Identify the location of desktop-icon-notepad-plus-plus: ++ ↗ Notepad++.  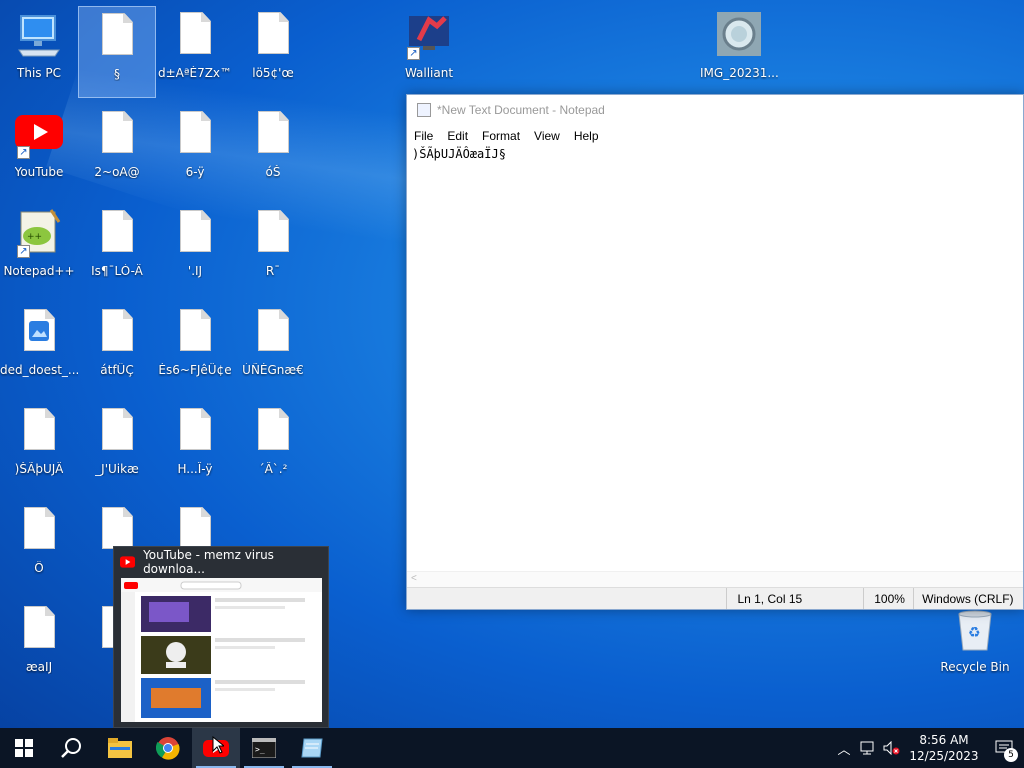
(39, 250).